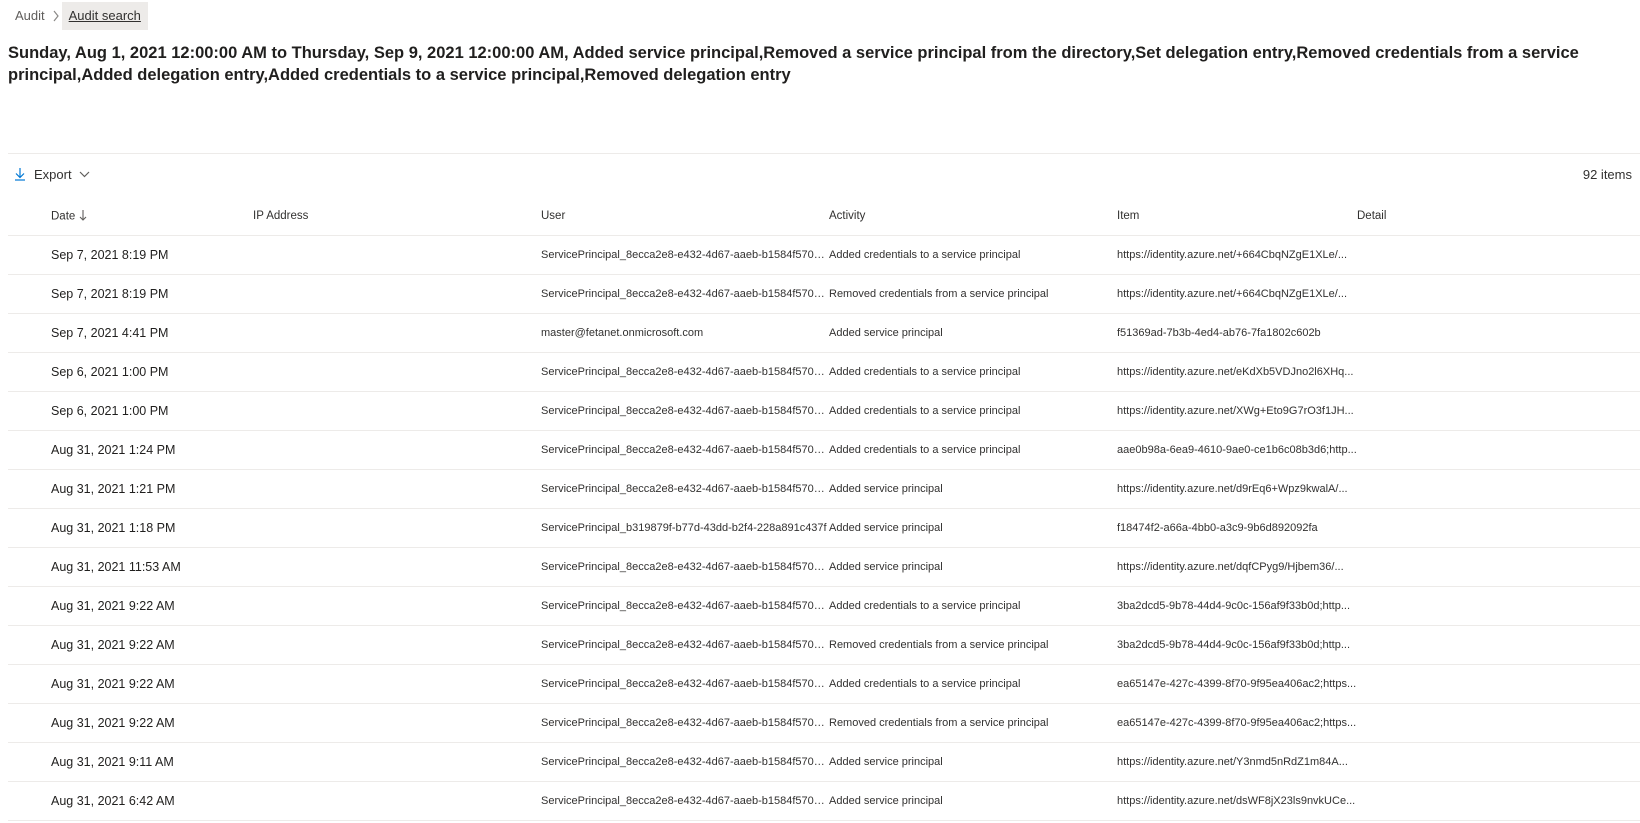  I want to click on column-header-activity: Activity, so click(973, 216).